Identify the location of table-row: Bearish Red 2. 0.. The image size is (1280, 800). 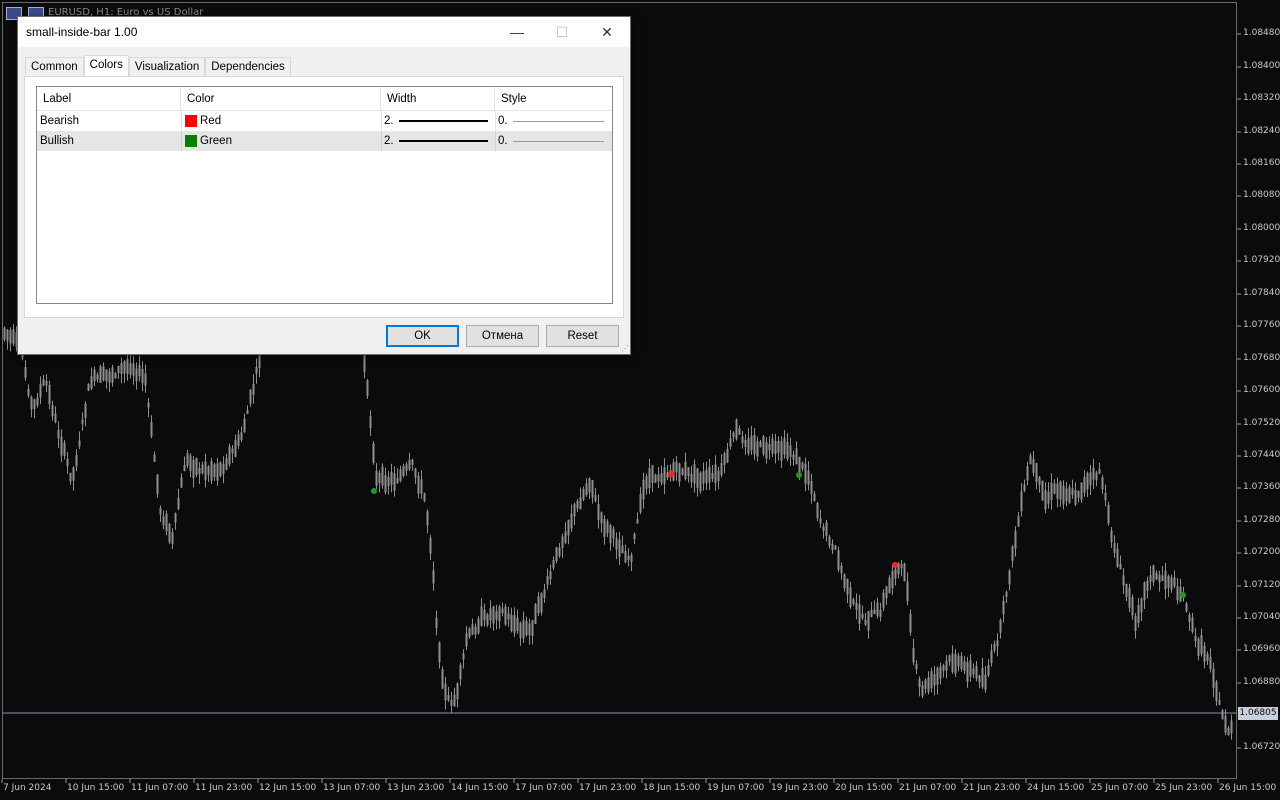
(324, 121).